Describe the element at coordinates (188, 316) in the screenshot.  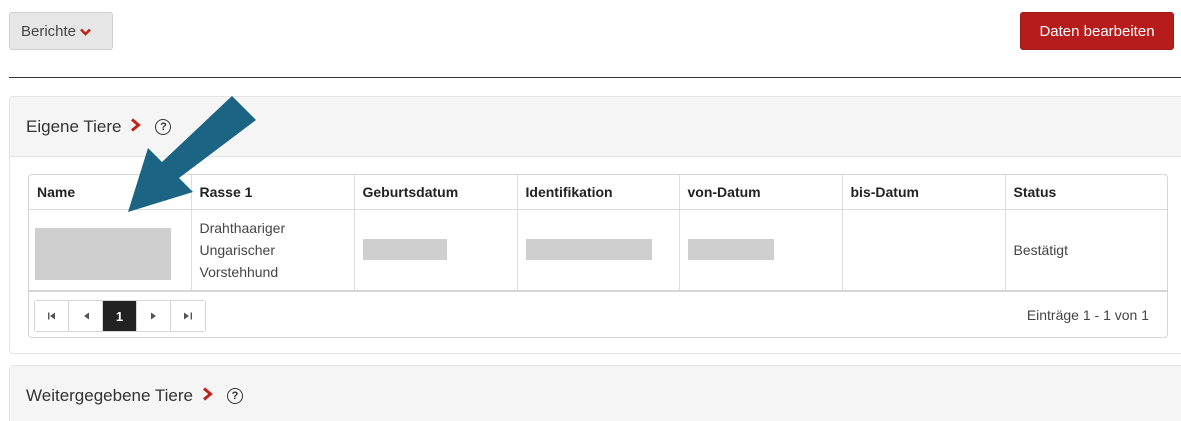
I see `last-page-button` at that location.